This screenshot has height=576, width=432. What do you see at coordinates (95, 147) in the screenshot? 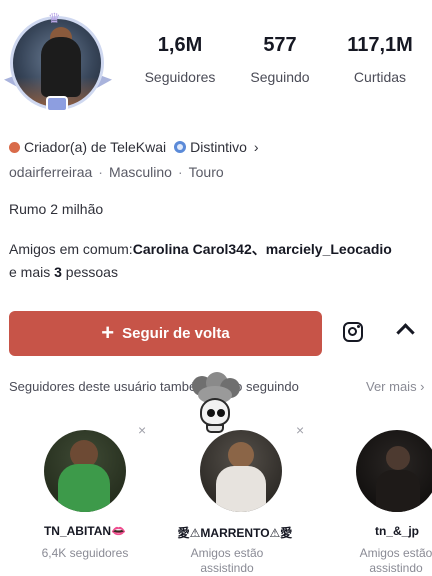
I see `creator-label: Criador(a) de TeleKwai` at bounding box center [95, 147].